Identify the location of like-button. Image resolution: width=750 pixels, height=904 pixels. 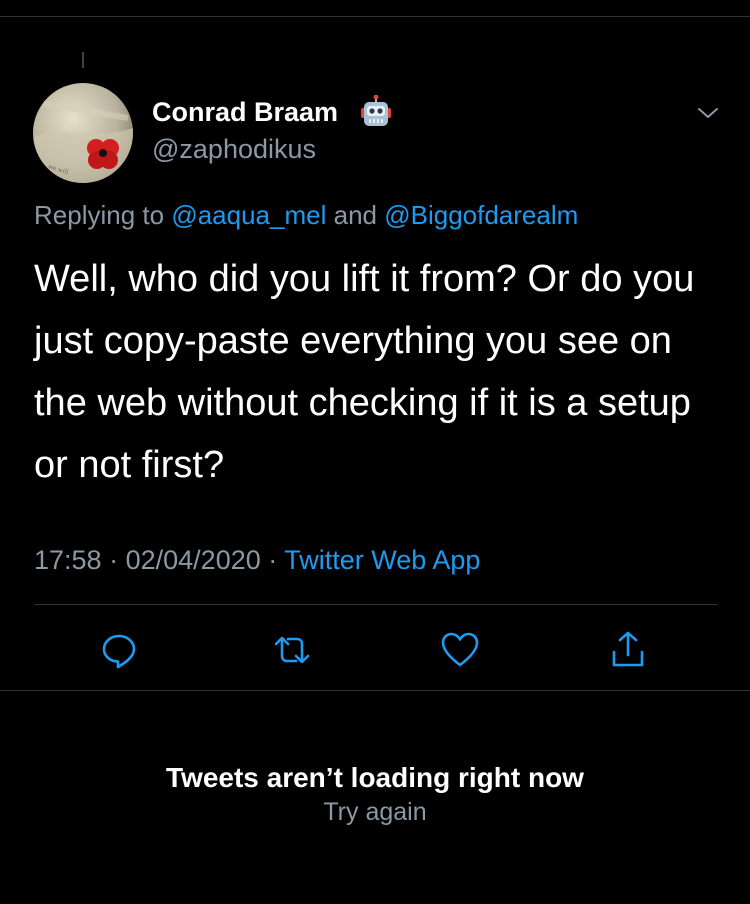
(460, 650).